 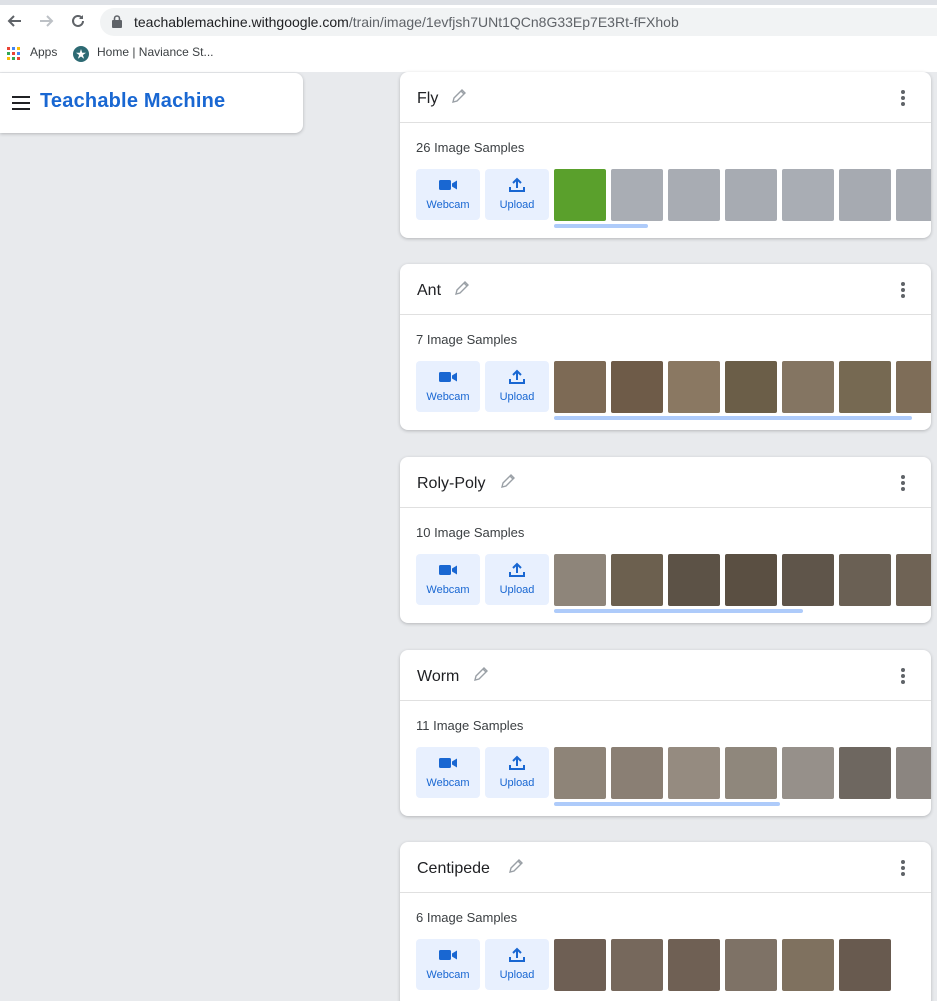 What do you see at coordinates (470, 725) in the screenshot?
I see `sample-count: 11 Image Samples` at bounding box center [470, 725].